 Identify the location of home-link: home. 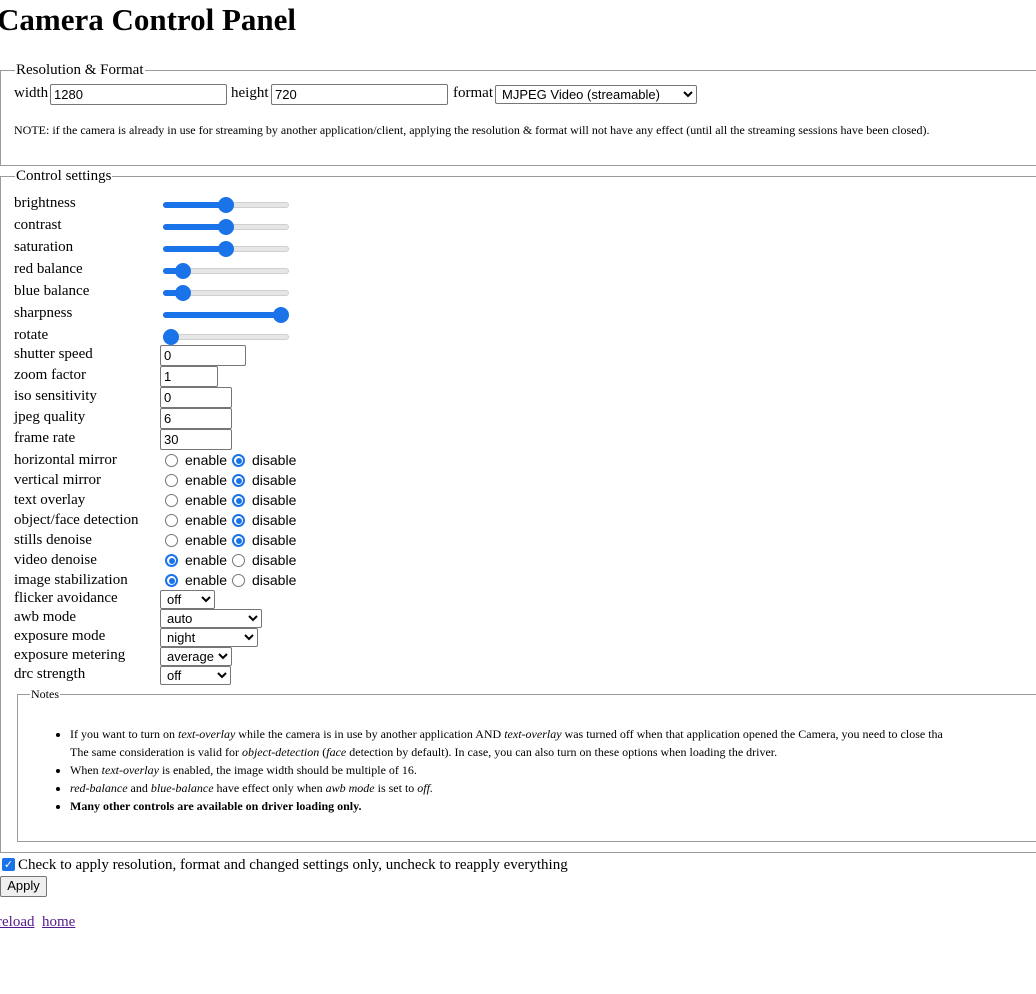
(58, 922).